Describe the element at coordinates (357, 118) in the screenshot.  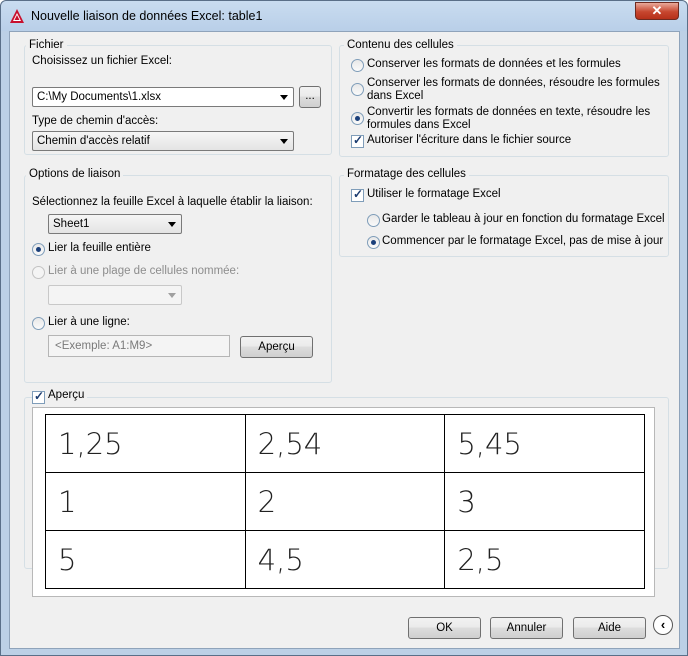
I see `convert-text-radio` at that location.